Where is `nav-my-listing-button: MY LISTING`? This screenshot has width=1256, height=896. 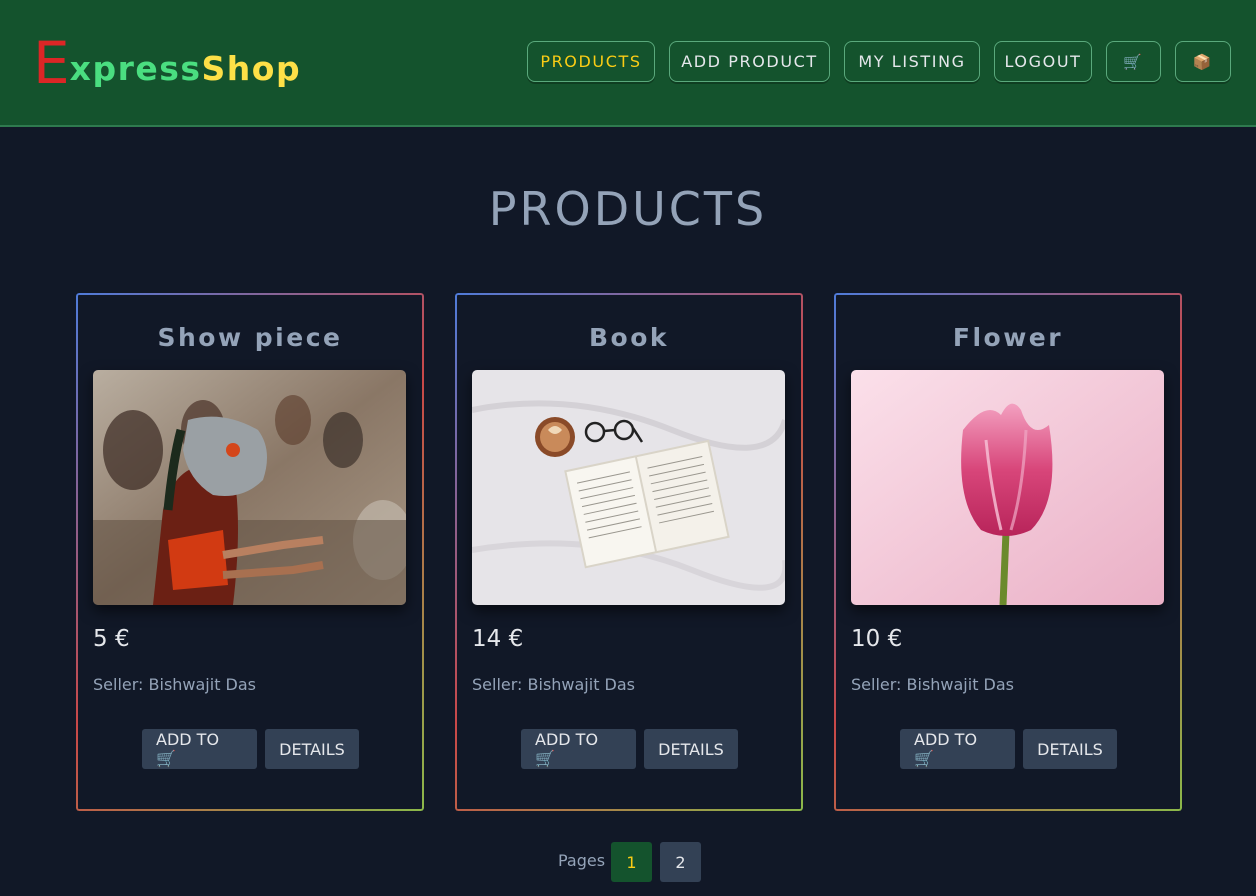
nav-my-listing-button: MY LISTING is located at coordinates (912, 61).